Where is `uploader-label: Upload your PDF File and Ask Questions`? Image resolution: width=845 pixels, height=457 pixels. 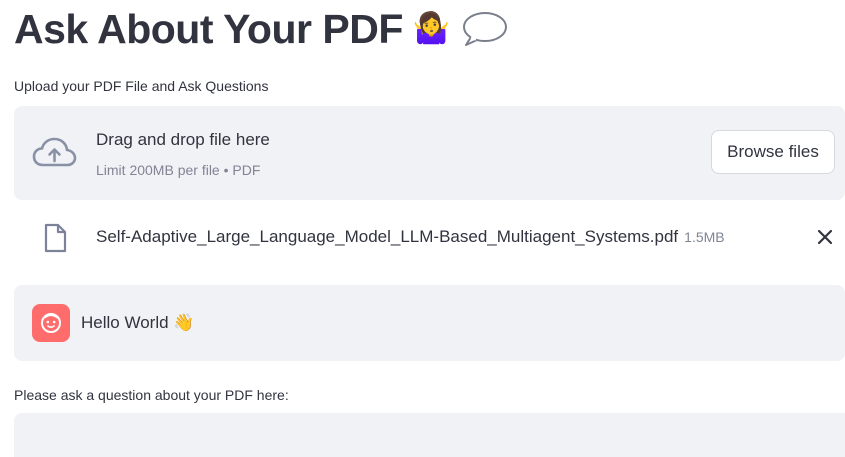
uploader-label: Upload your PDF File and Ask Questions is located at coordinates (141, 86).